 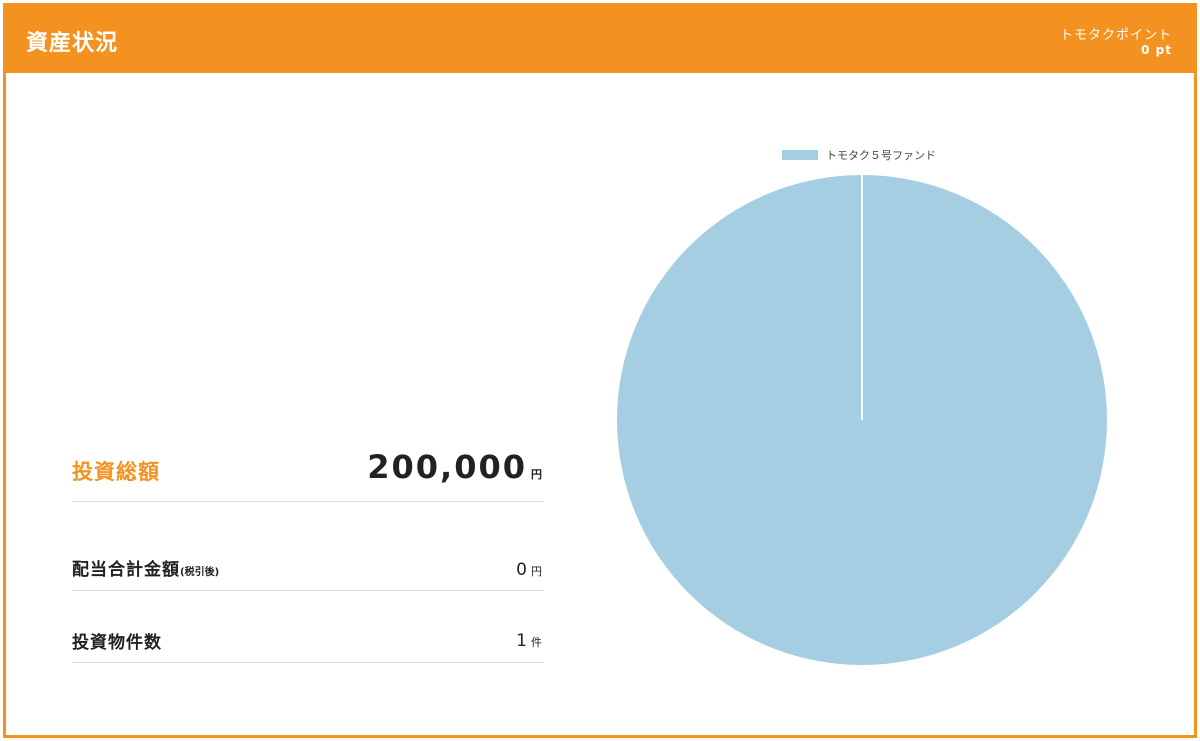 I want to click on dividend-tax-note: (税引後), so click(x=200, y=572).